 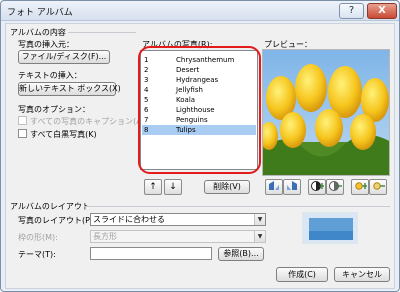 I want to click on tulips-preview-image, so click(x=326, y=112).